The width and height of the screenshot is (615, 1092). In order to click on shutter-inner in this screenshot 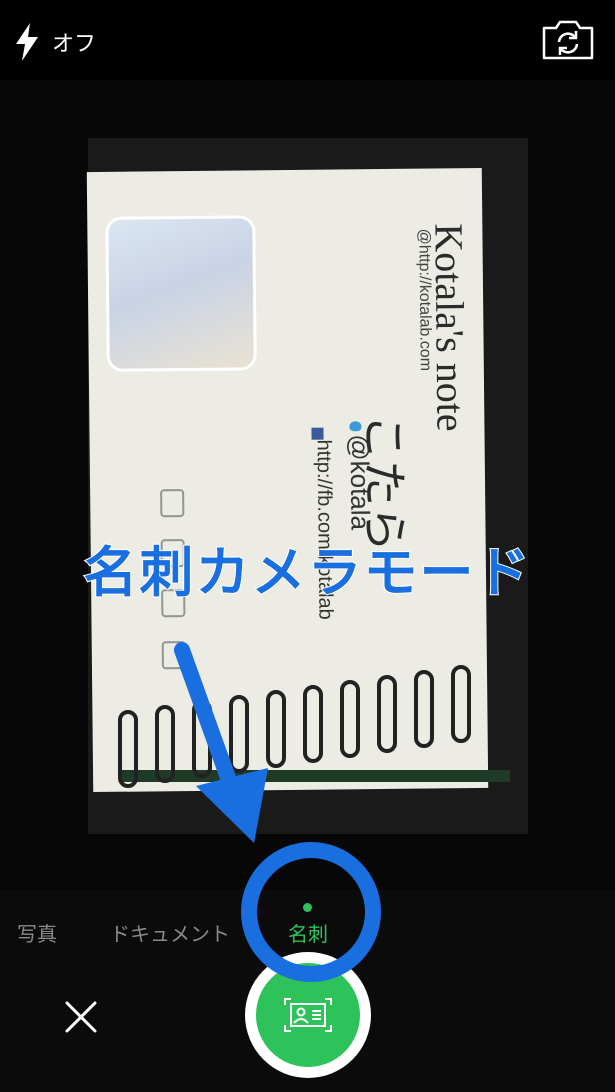, I will do `click(308, 1015)`.